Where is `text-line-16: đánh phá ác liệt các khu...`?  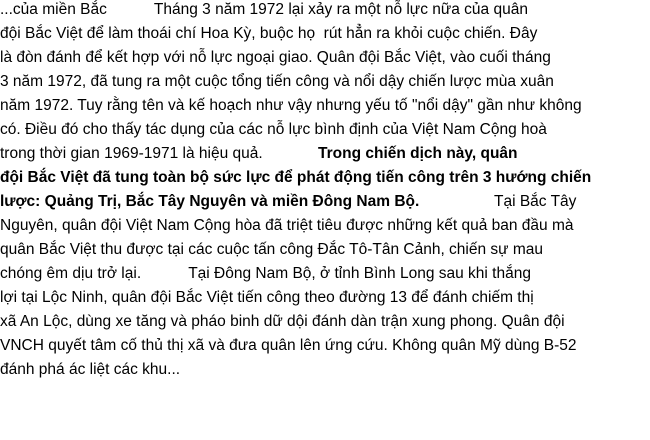
text-line-16: đánh phá ác liệt các khu... is located at coordinates (90, 369).